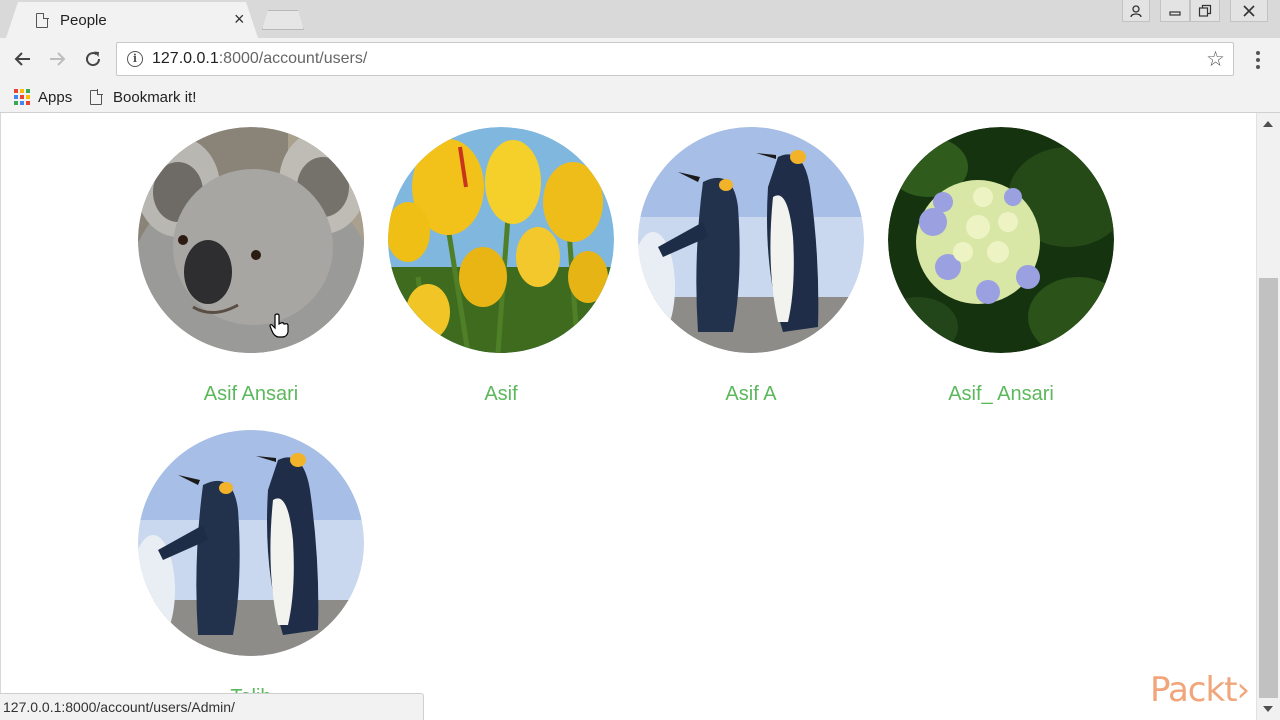 This screenshot has height=720, width=1280. What do you see at coordinates (1001, 394) in the screenshot?
I see `person-name: Asif_ Ansari` at bounding box center [1001, 394].